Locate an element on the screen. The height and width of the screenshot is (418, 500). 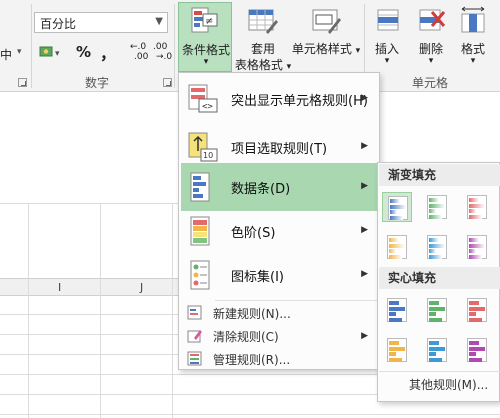
menu-divider is located at coordinates (439, 371).